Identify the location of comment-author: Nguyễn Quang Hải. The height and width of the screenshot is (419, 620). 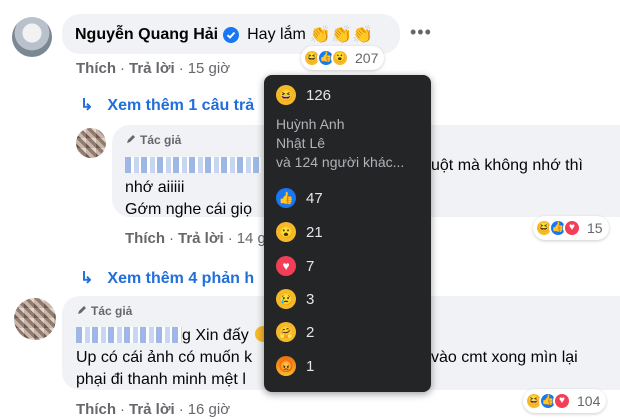
(146, 35).